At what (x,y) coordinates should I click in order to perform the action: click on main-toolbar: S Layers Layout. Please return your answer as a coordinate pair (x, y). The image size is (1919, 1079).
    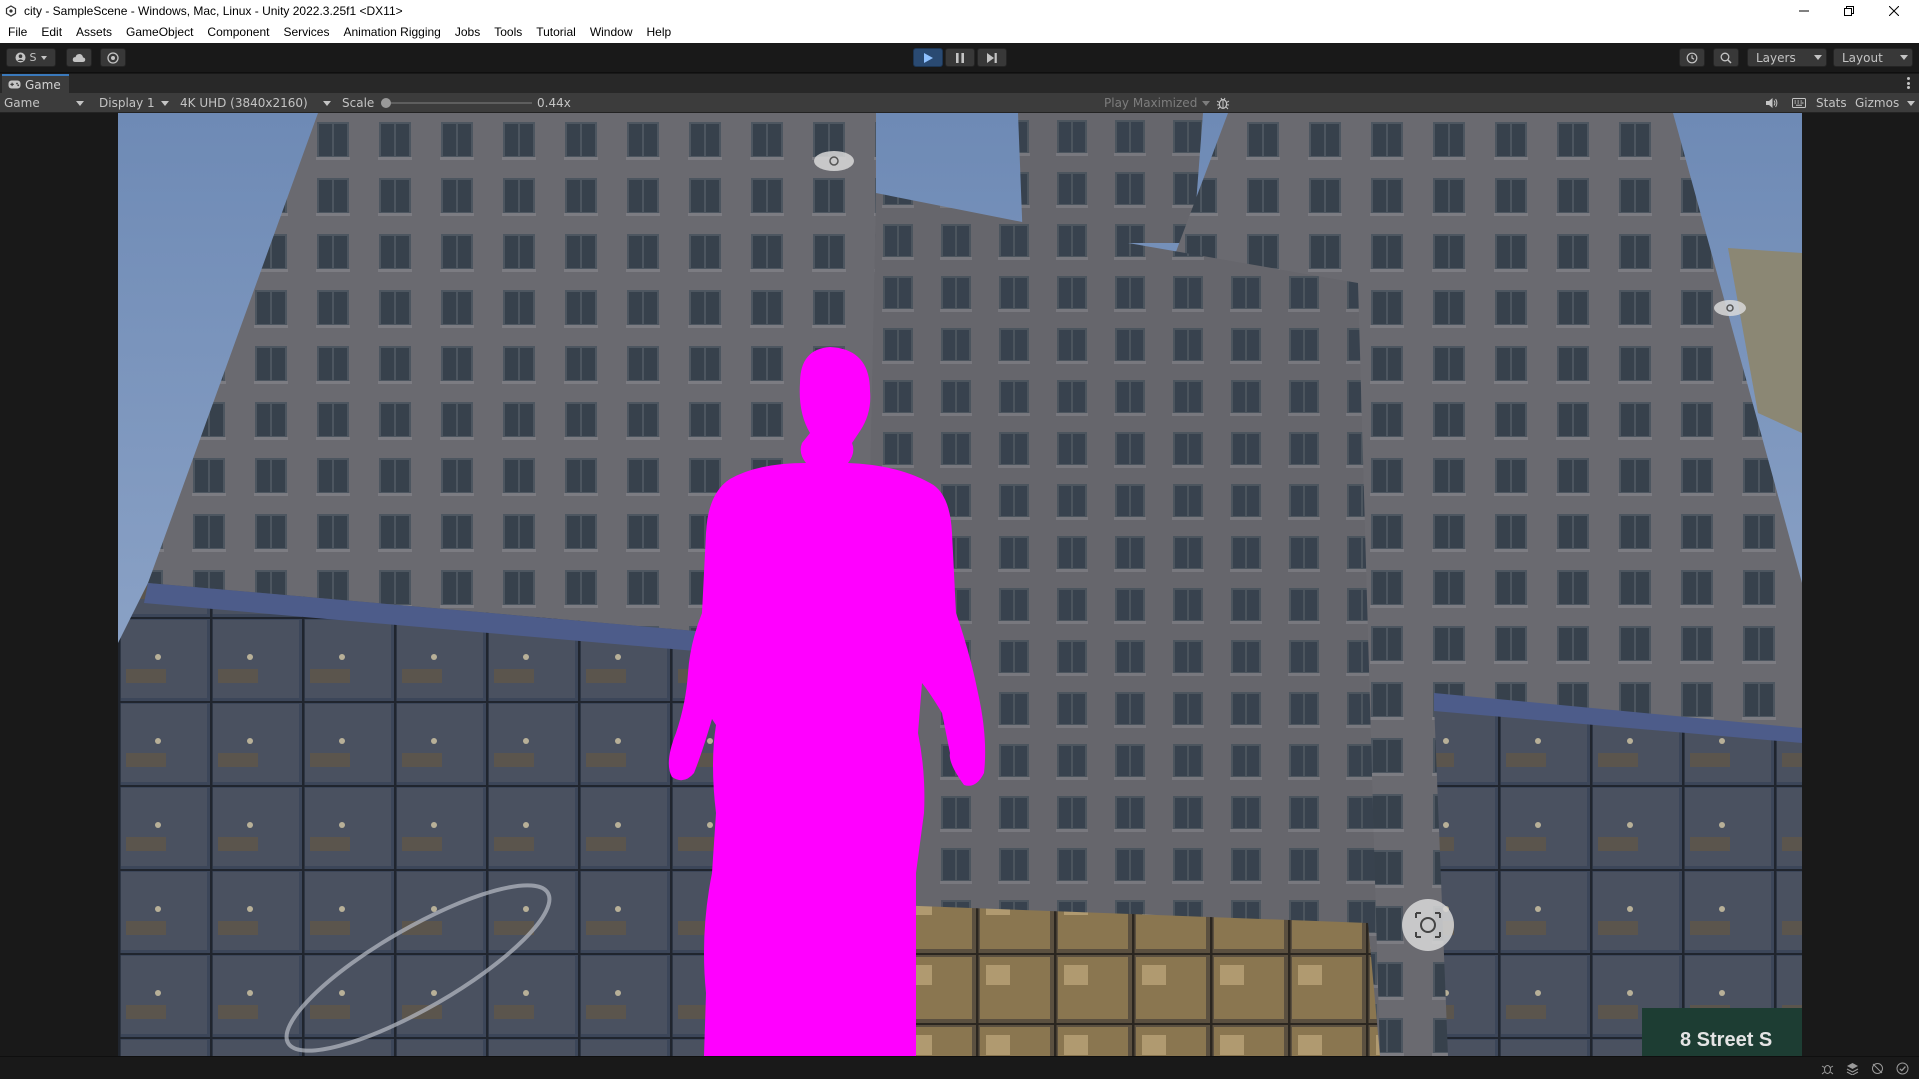
    Looking at the image, I should click on (959, 58).